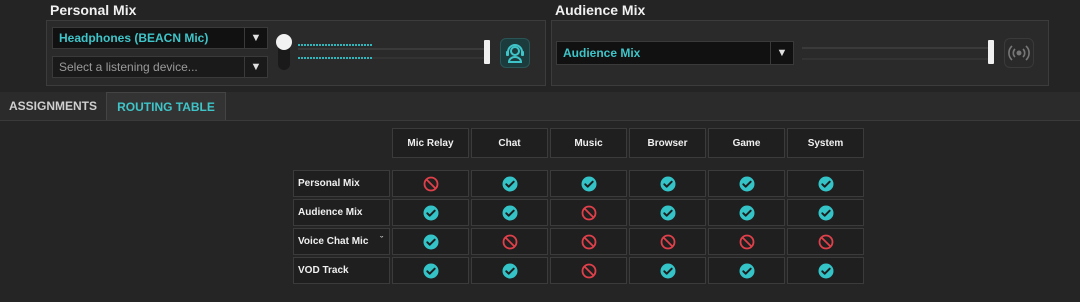 This screenshot has height=302, width=1080. Describe the element at coordinates (341, 143) in the screenshot. I see `table-corner` at that location.